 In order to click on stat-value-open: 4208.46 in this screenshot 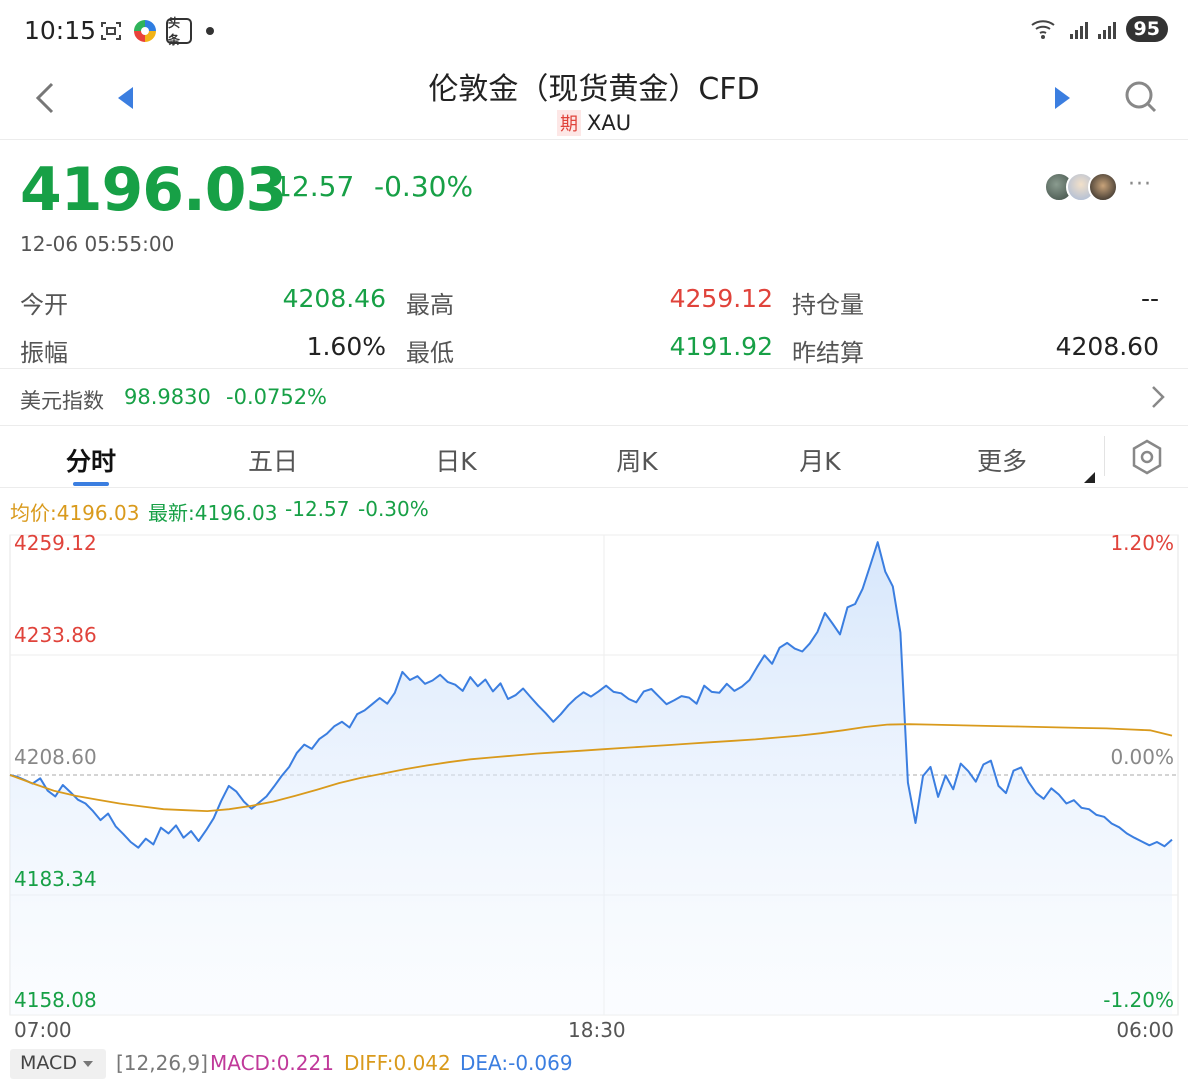, I will do `click(334, 298)`.